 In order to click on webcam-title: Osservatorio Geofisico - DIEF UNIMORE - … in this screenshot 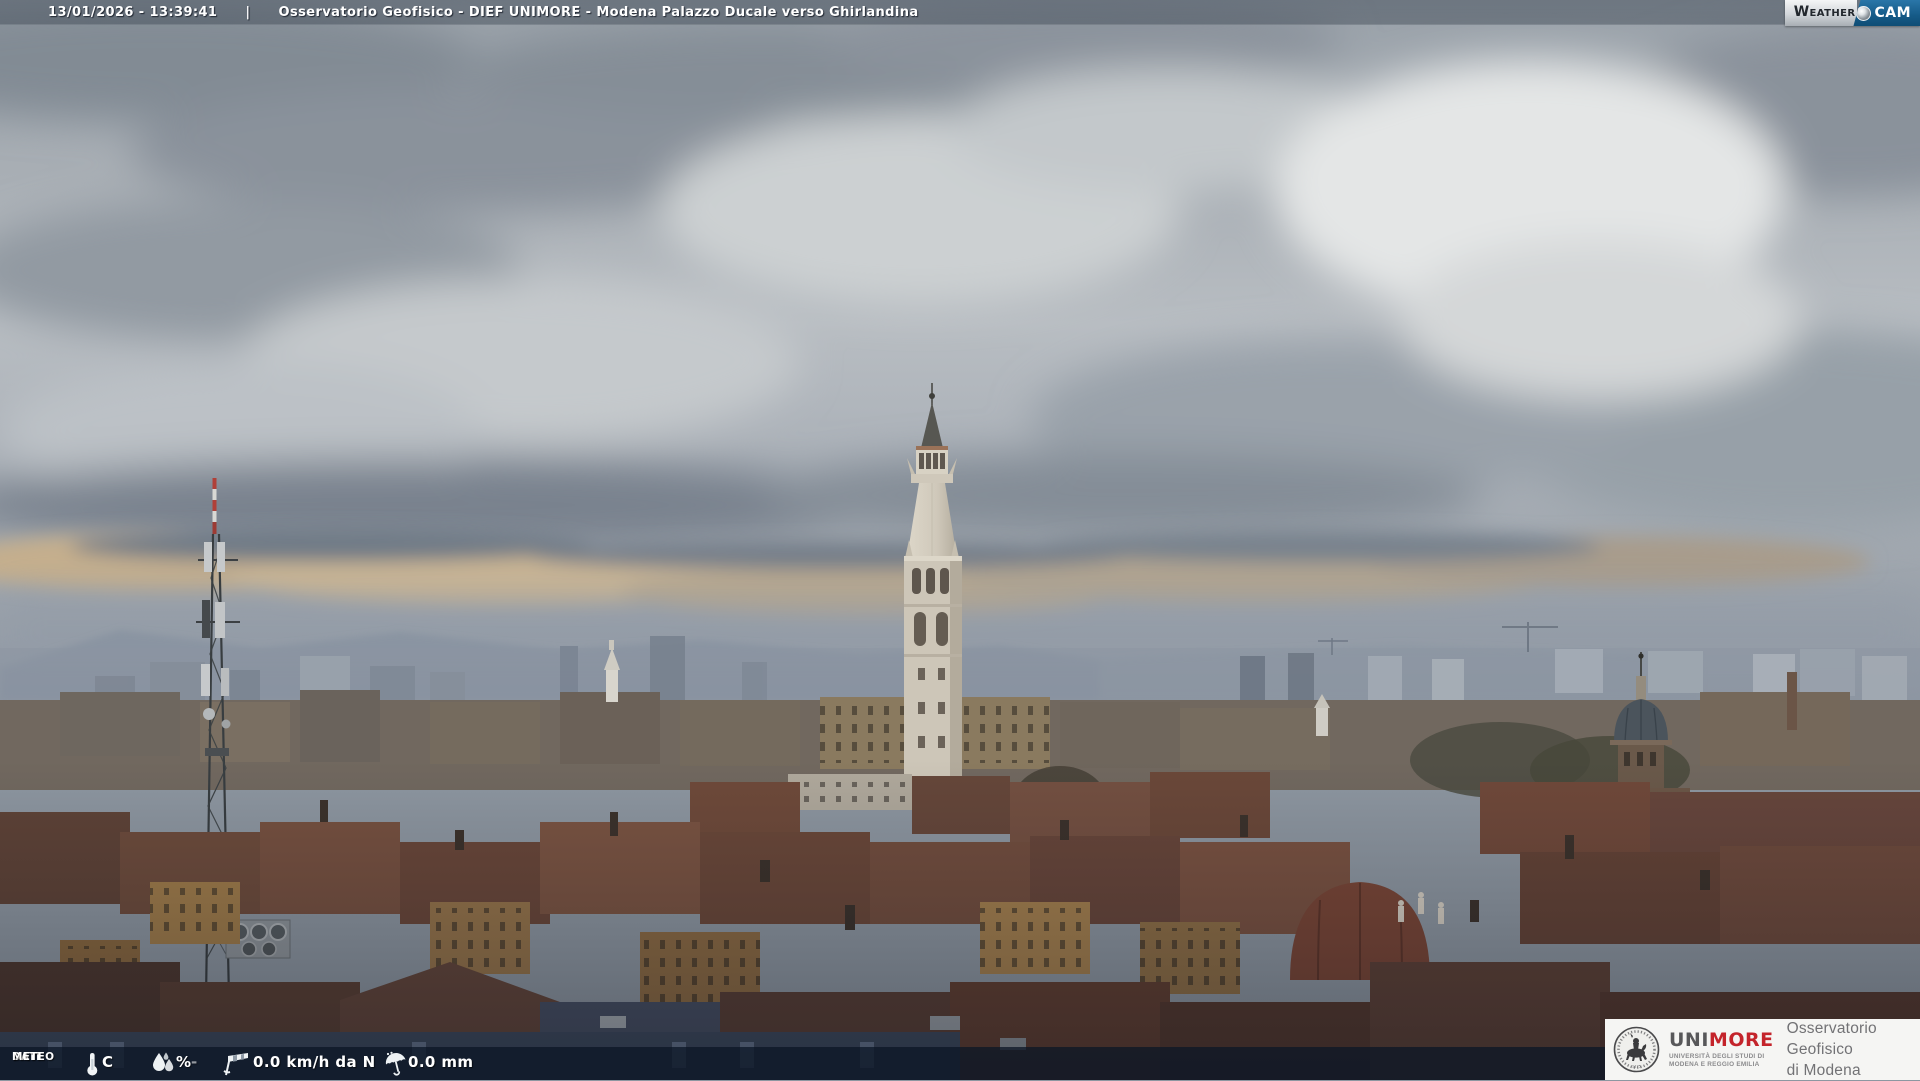, I will do `click(598, 12)`.